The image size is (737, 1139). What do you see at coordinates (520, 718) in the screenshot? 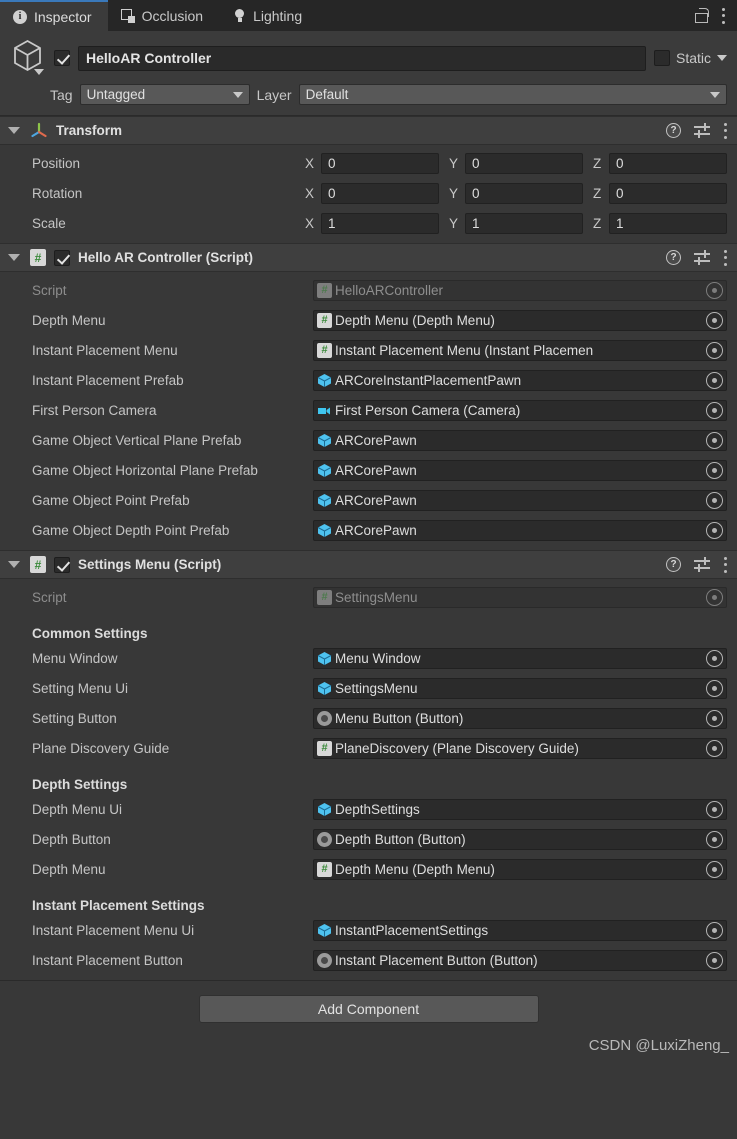
I see `setting-button-object-field: Menu Button (Button)` at bounding box center [520, 718].